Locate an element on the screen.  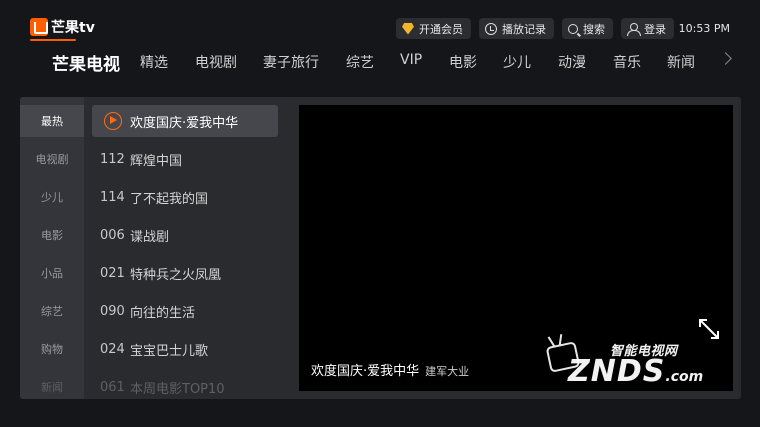
tab-tv-series: 电视剧 is located at coordinates (216, 62).